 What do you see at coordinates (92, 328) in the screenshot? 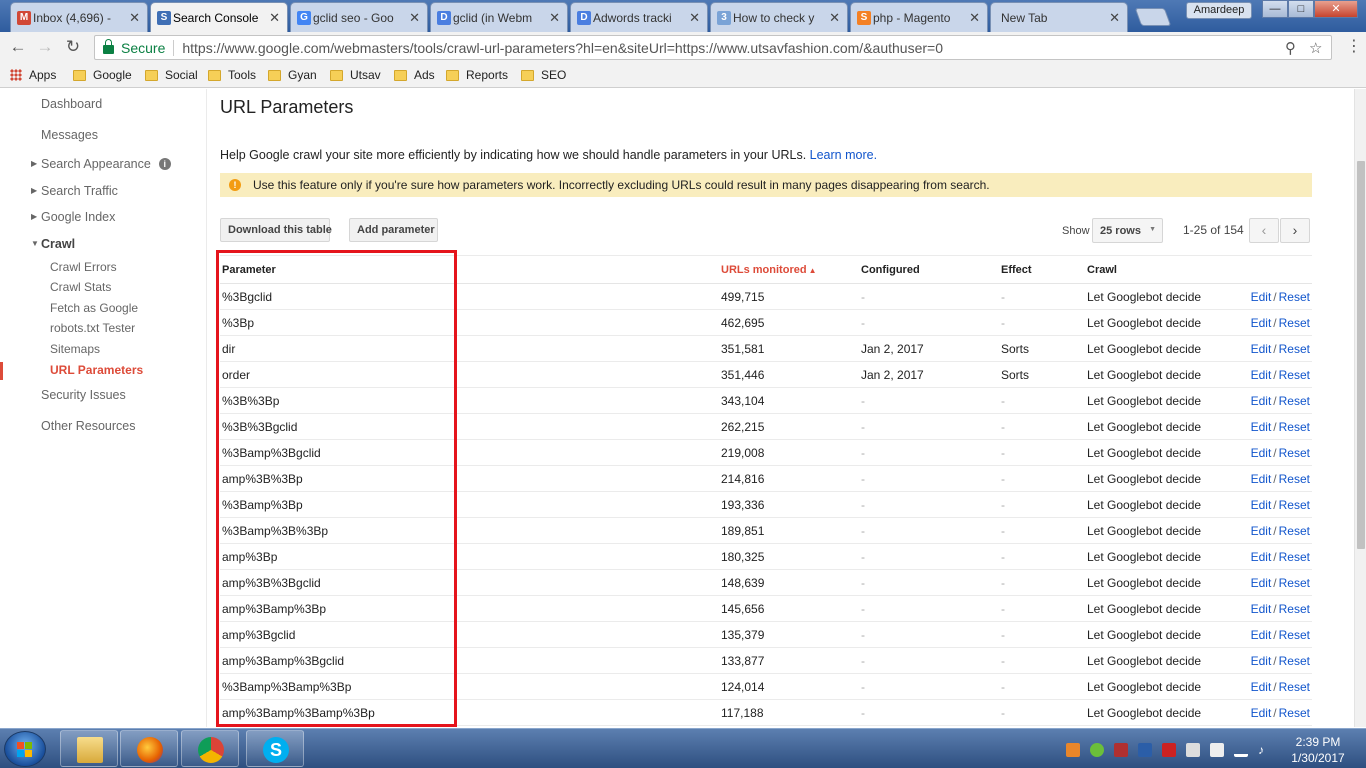
I see `sidebar-item-robots-tester: robots.txt Tester` at bounding box center [92, 328].